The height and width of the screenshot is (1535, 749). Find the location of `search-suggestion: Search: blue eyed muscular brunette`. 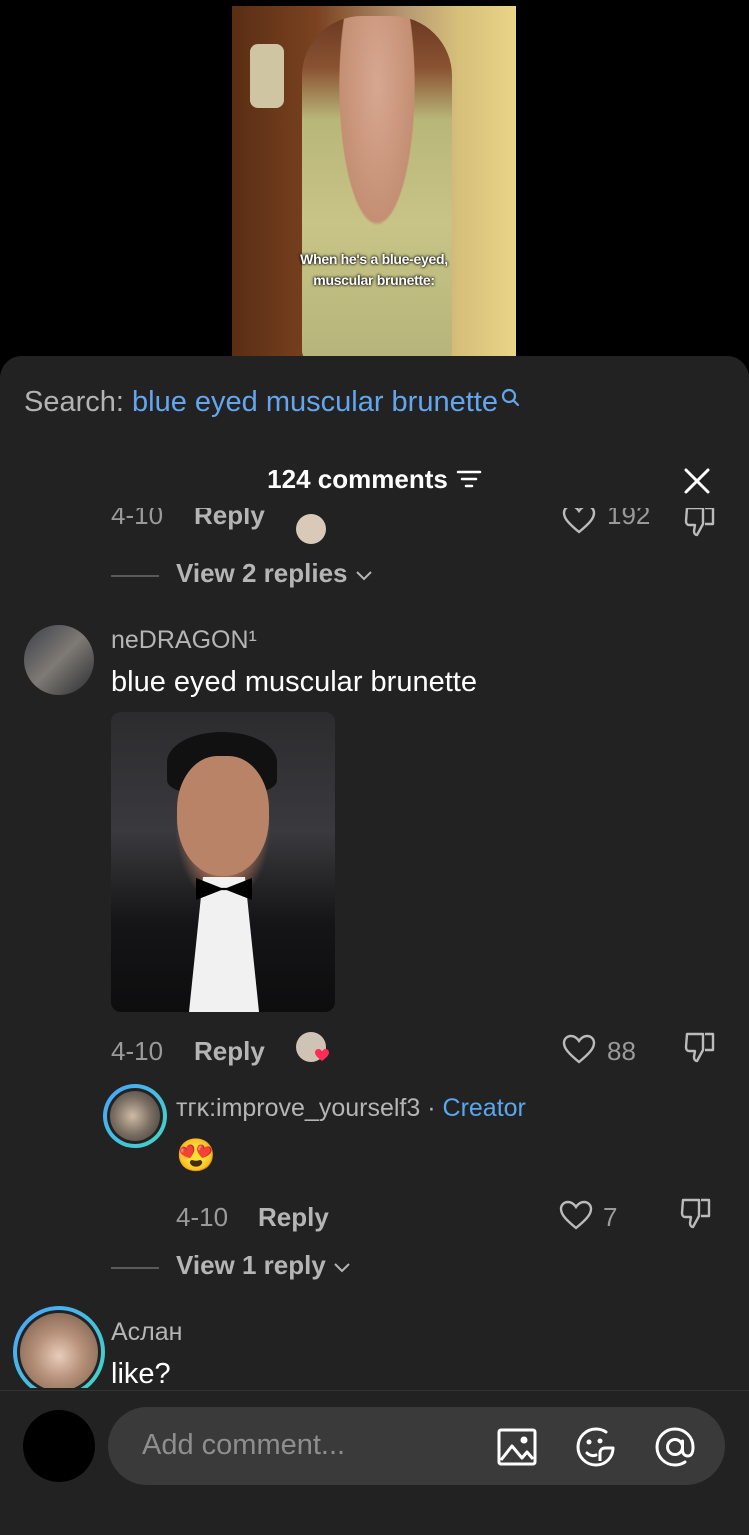

search-suggestion: Search: blue eyed muscular brunette is located at coordinates (273, 402).